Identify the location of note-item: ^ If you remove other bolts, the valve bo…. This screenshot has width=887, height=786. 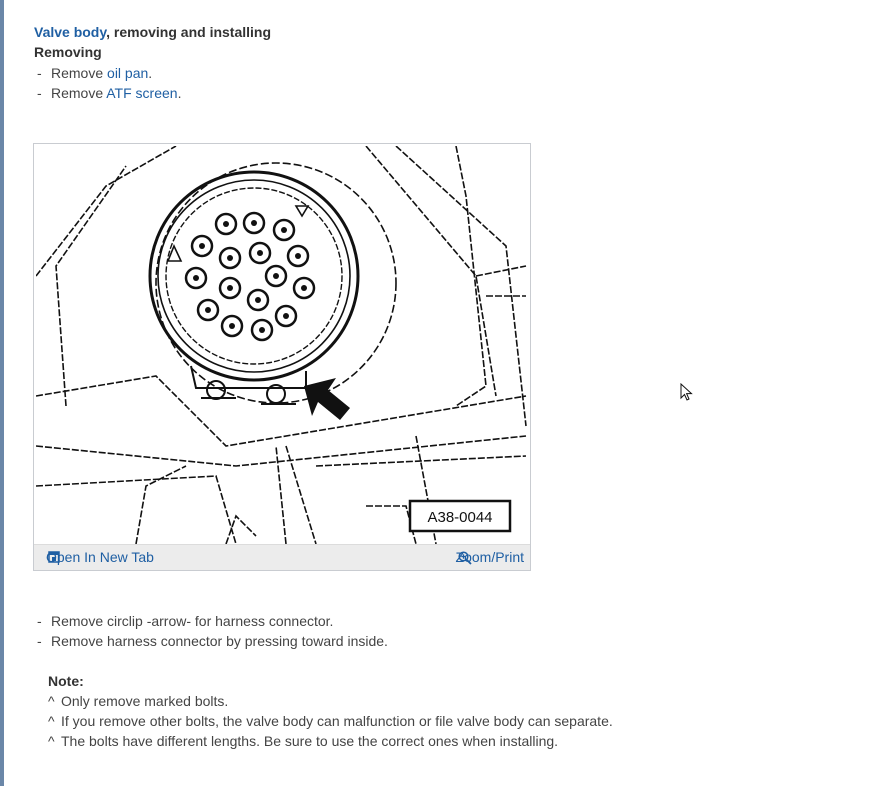
(448, 721).